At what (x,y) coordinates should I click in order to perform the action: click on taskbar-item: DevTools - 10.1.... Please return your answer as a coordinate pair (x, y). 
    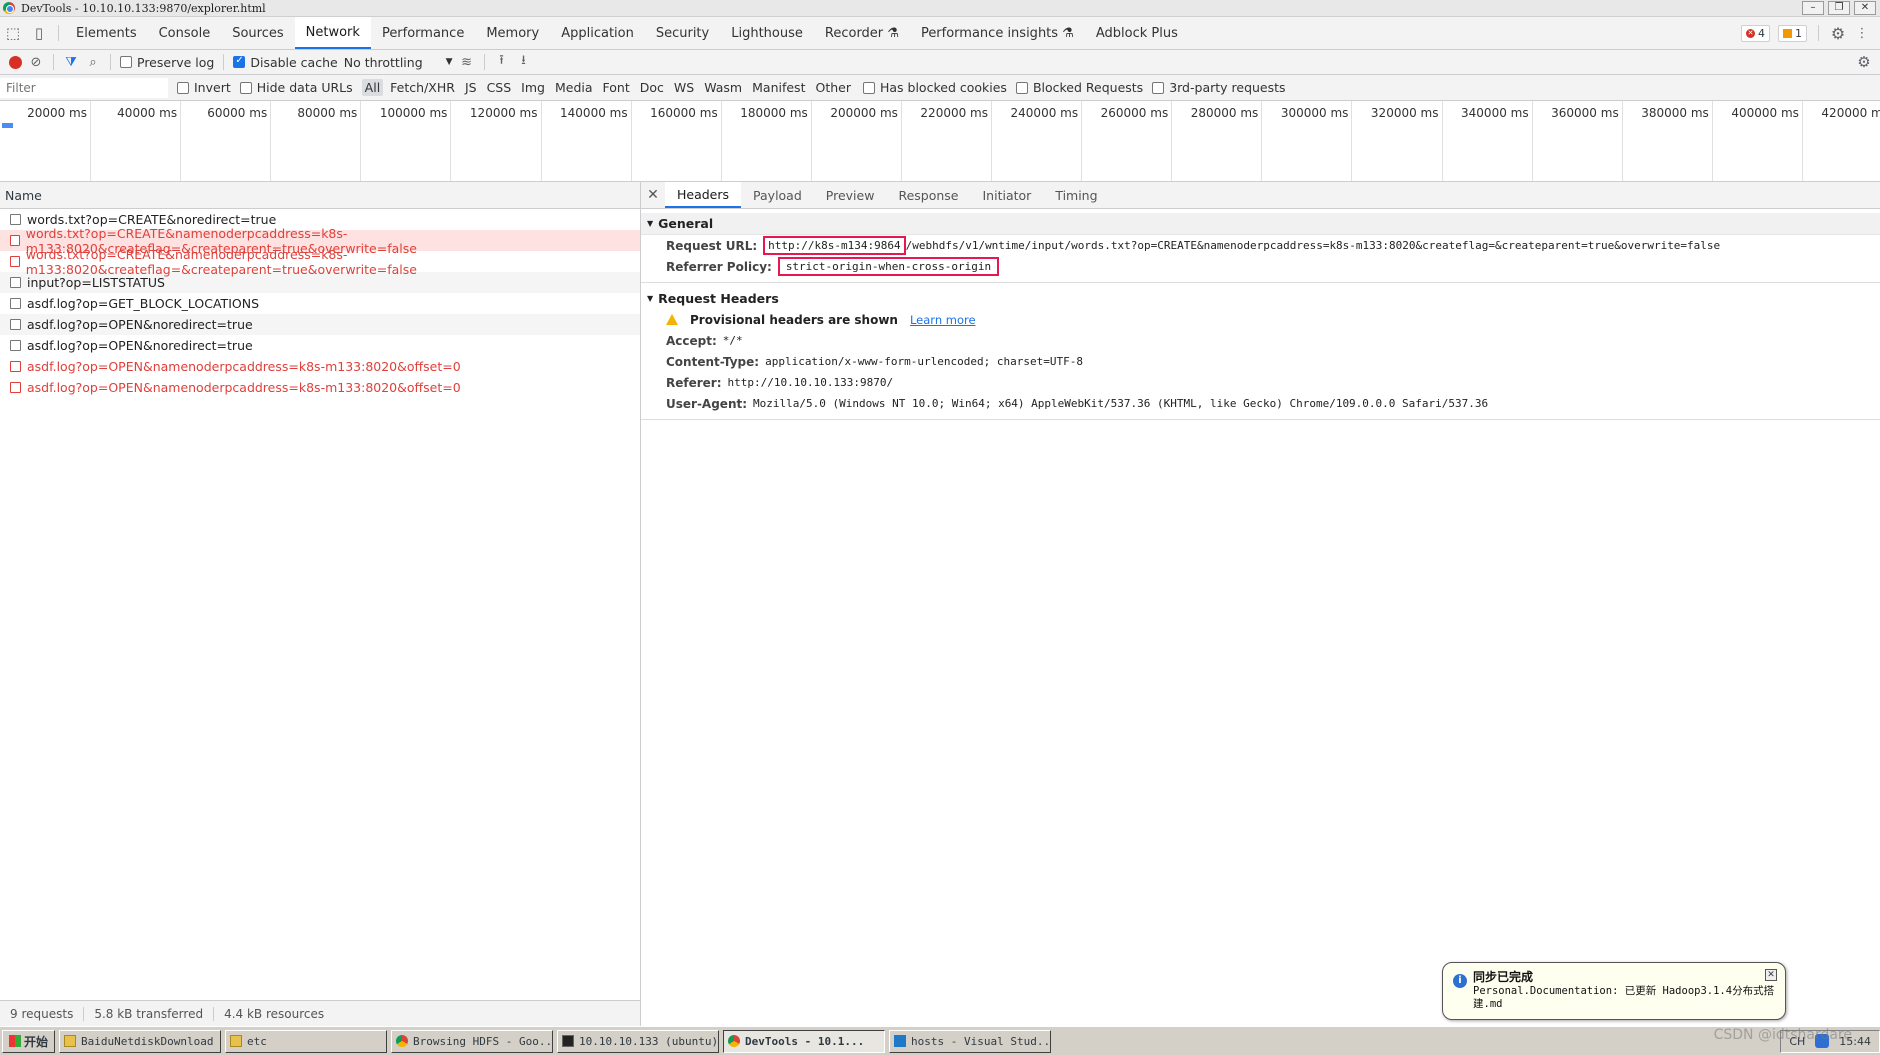
    Looking at the image, I should click on (804, 1041).